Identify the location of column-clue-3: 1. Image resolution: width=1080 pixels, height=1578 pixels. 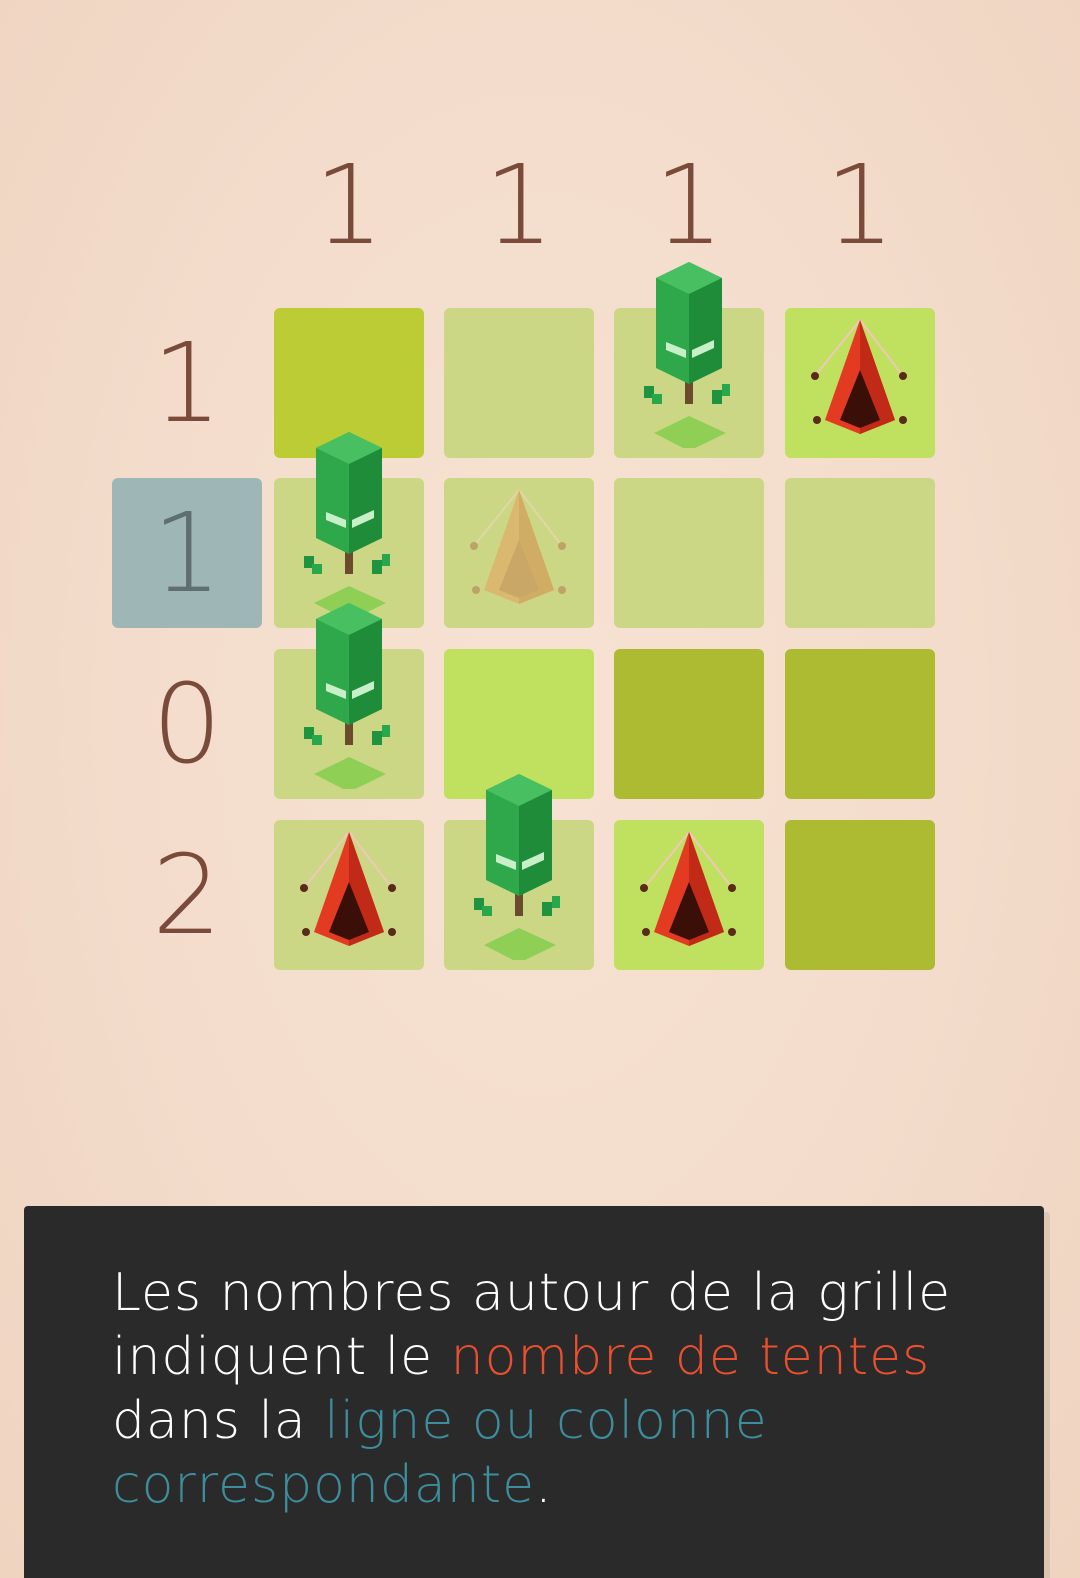
(689, 205).